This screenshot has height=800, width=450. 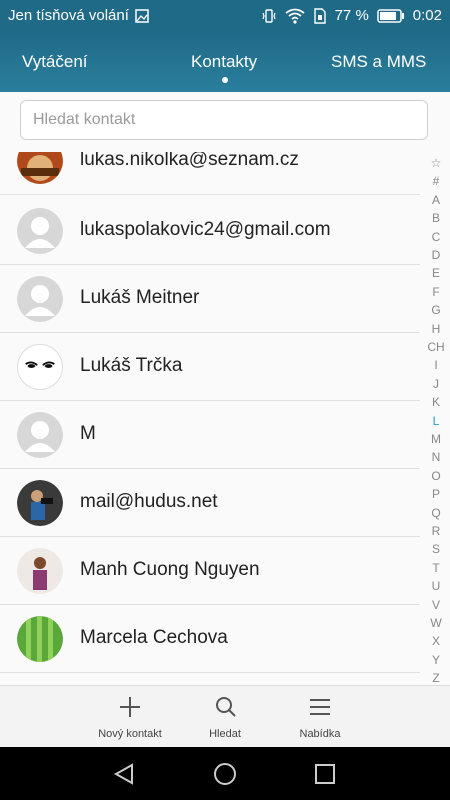 What do you see at coordinates (225, 80) in the screenshot?
I see `active-tab-indicator` at bounding box center [225, 80].